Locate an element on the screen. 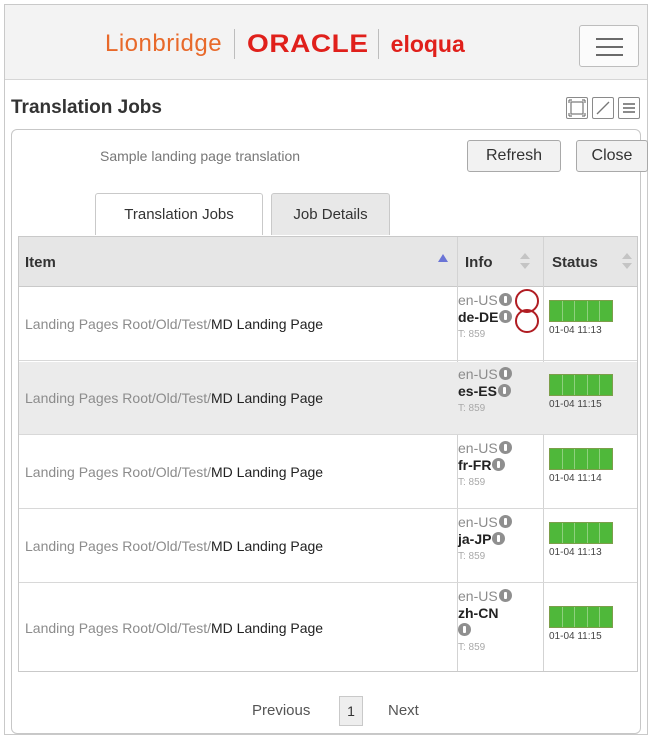  info-cell: en-US zh-CN T: 859 is located at coordinates (498, 622).